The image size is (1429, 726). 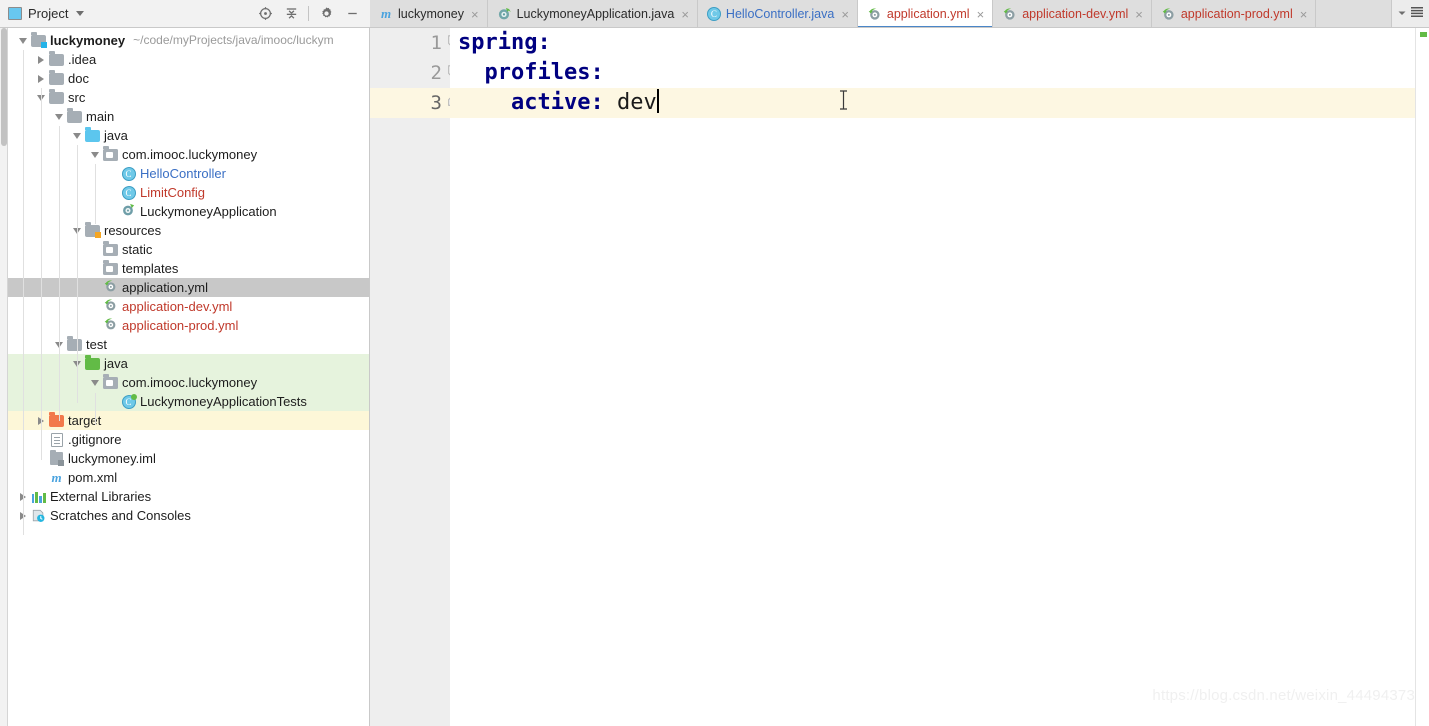 I want to click on tree-row: .gitignore, so click(x=188, y=439).